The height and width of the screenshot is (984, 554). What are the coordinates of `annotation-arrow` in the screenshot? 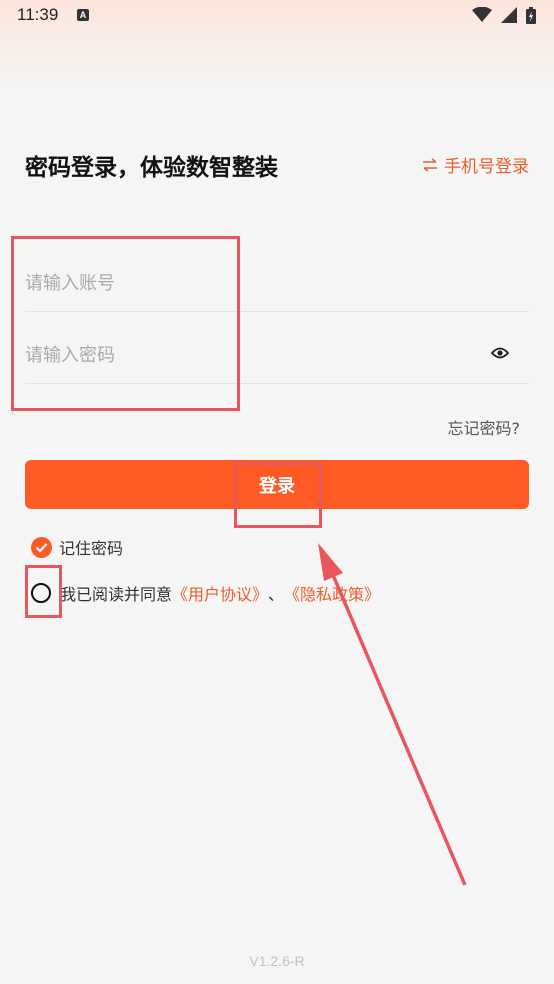 It's located at (392, 714).